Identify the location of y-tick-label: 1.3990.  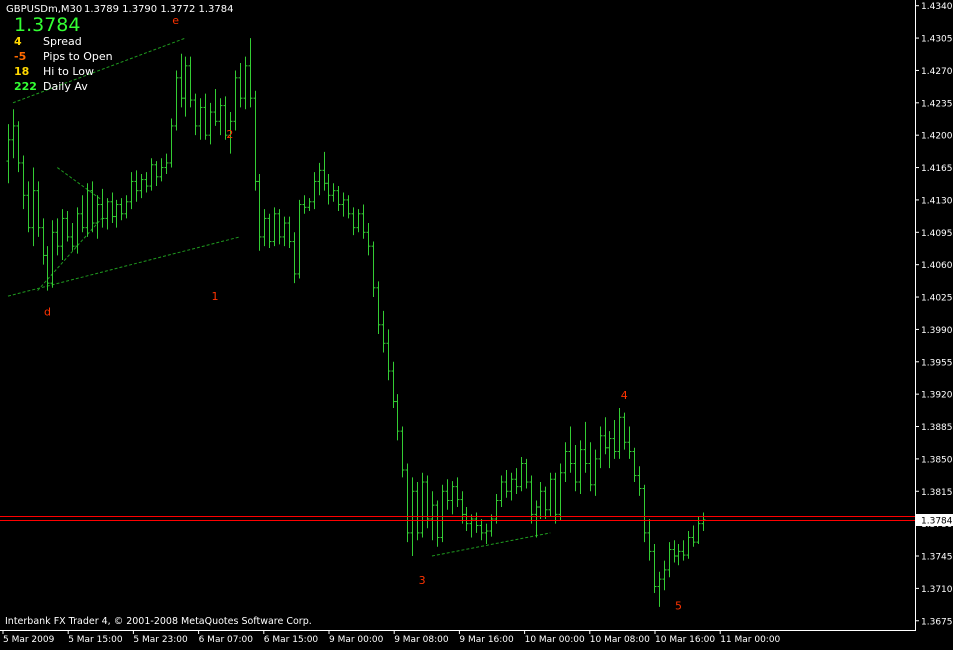
(937, 331).